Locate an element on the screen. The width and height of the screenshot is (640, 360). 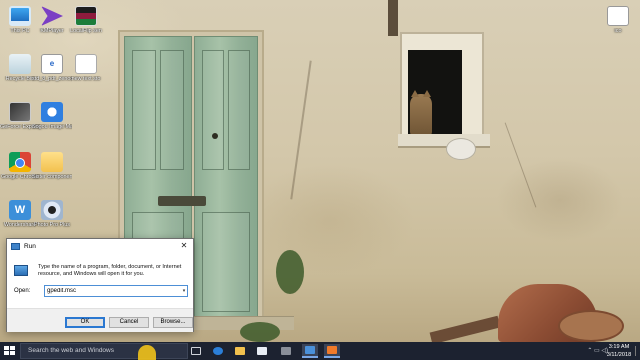
eye-icon is located at coordinates (52, 210).